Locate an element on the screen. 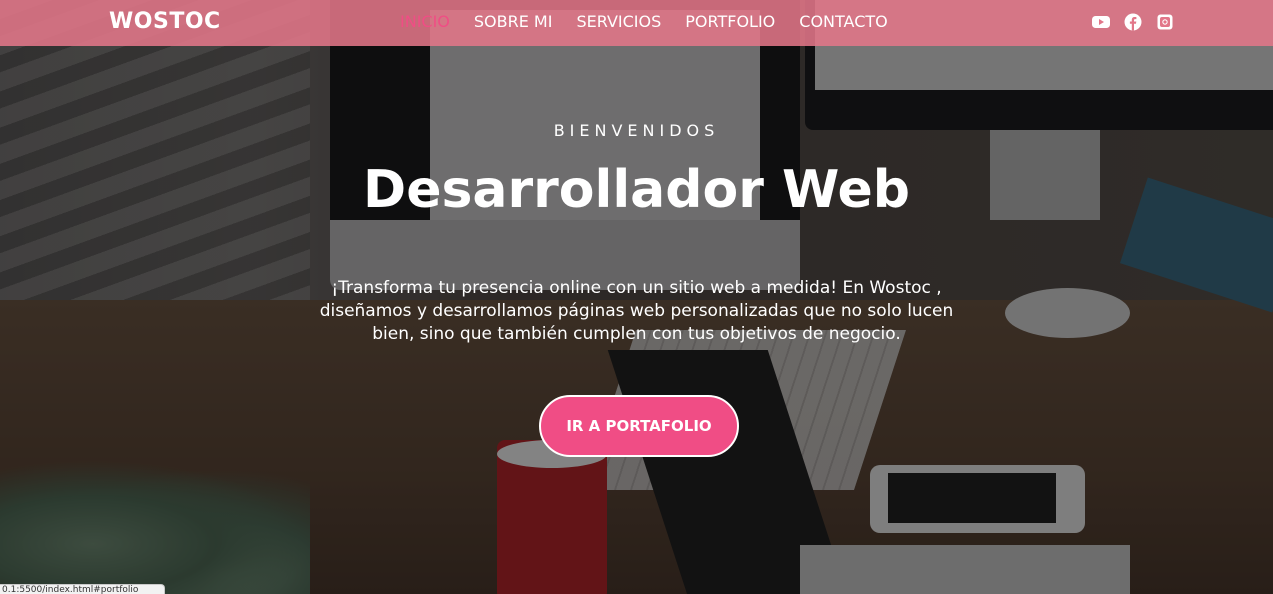 This screenshot has height=594, width=1273. nav-link-contacto: CONTACTO is located at coordinates (843, 21).